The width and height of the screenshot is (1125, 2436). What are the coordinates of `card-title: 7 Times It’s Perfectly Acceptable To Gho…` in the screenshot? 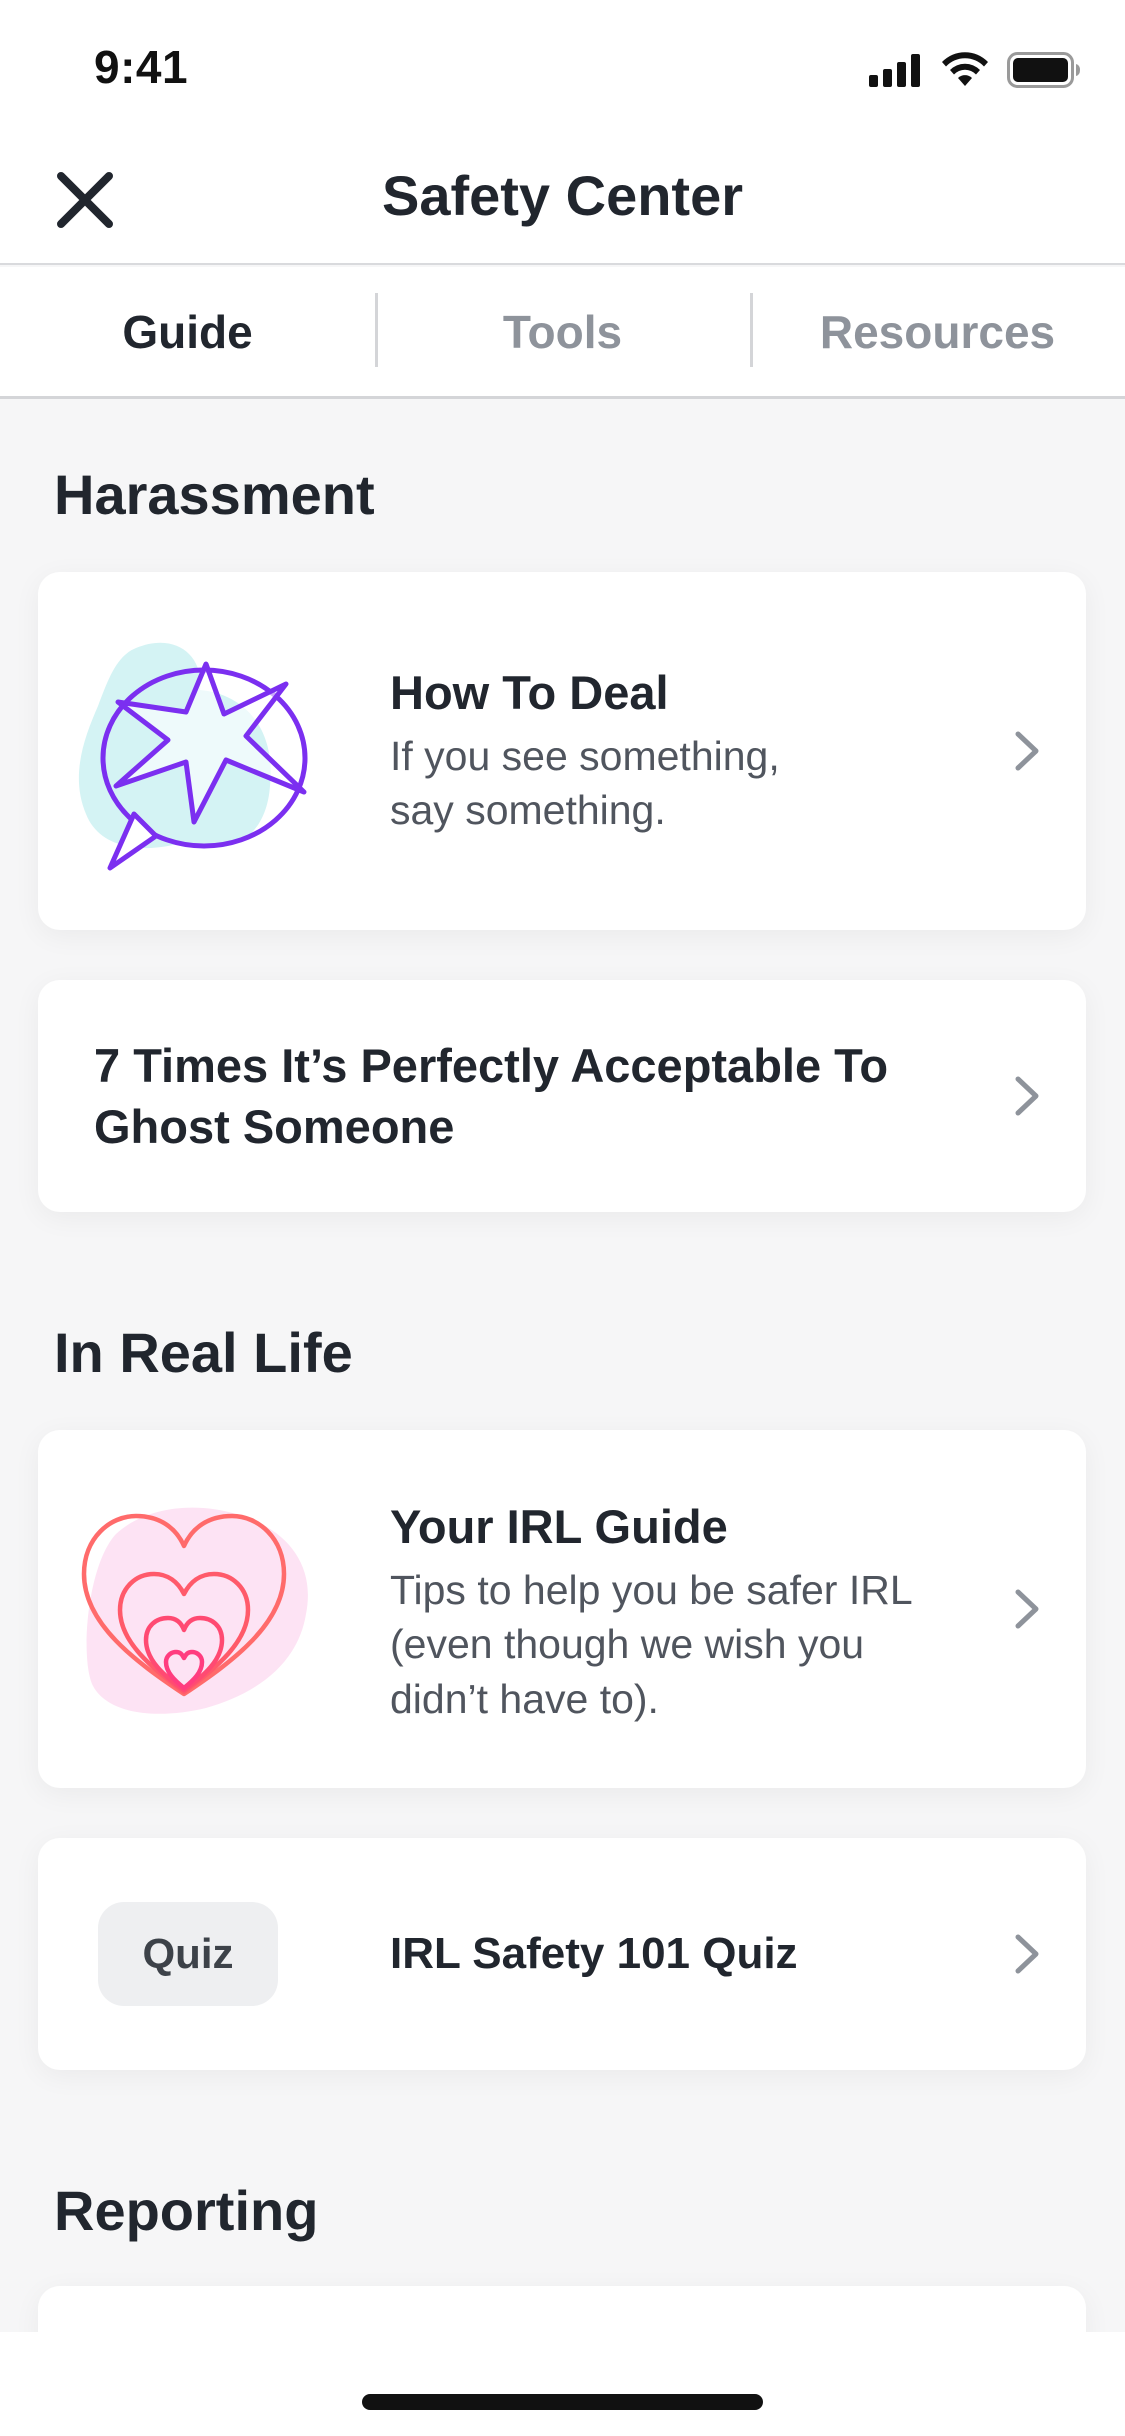 It's located at (520, 1096).